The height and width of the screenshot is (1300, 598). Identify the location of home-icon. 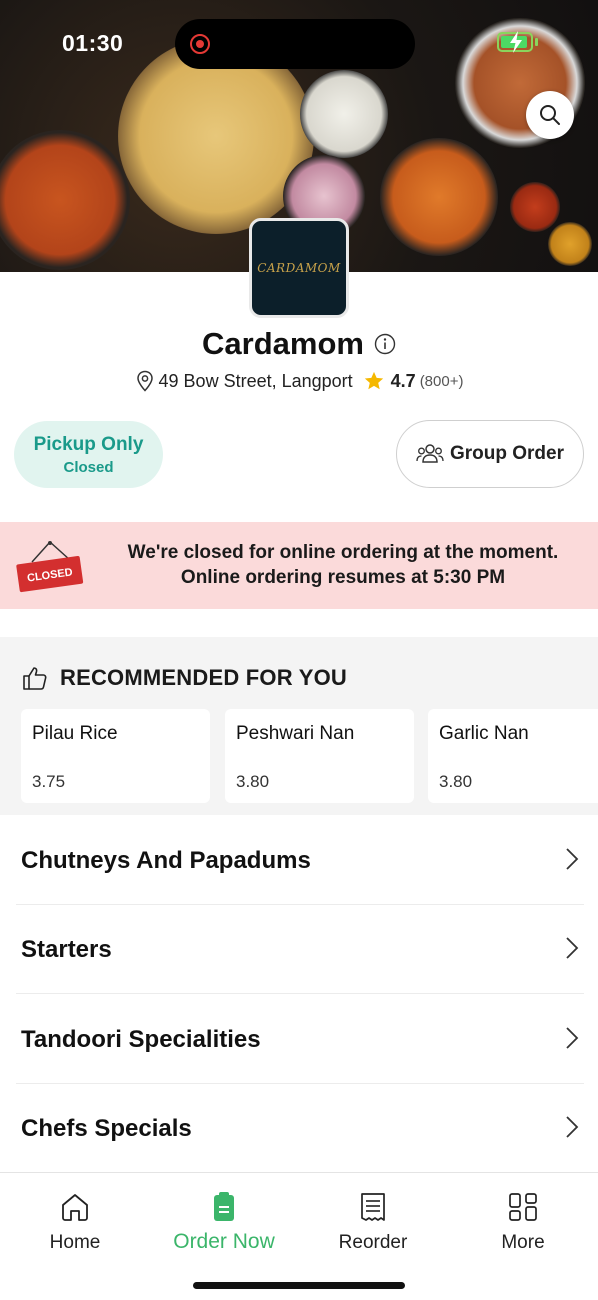
(75, 1207).